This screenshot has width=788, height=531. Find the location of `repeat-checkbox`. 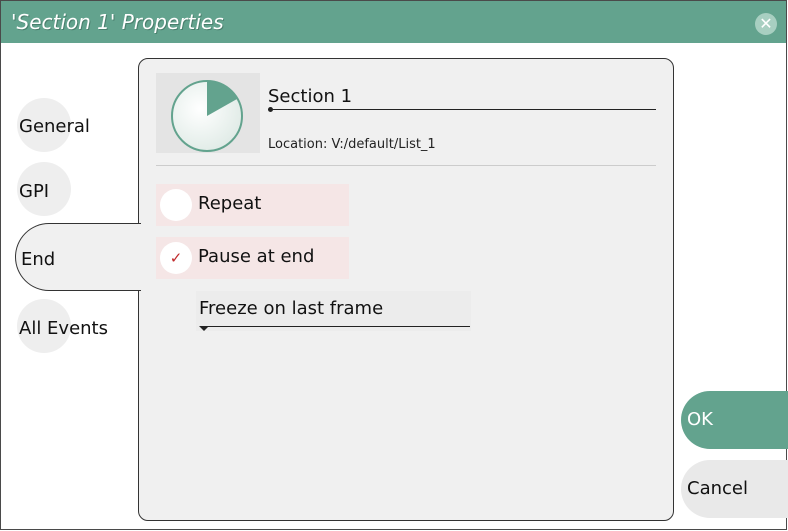

repeat-checkbox is located at coordinates (176, 205).